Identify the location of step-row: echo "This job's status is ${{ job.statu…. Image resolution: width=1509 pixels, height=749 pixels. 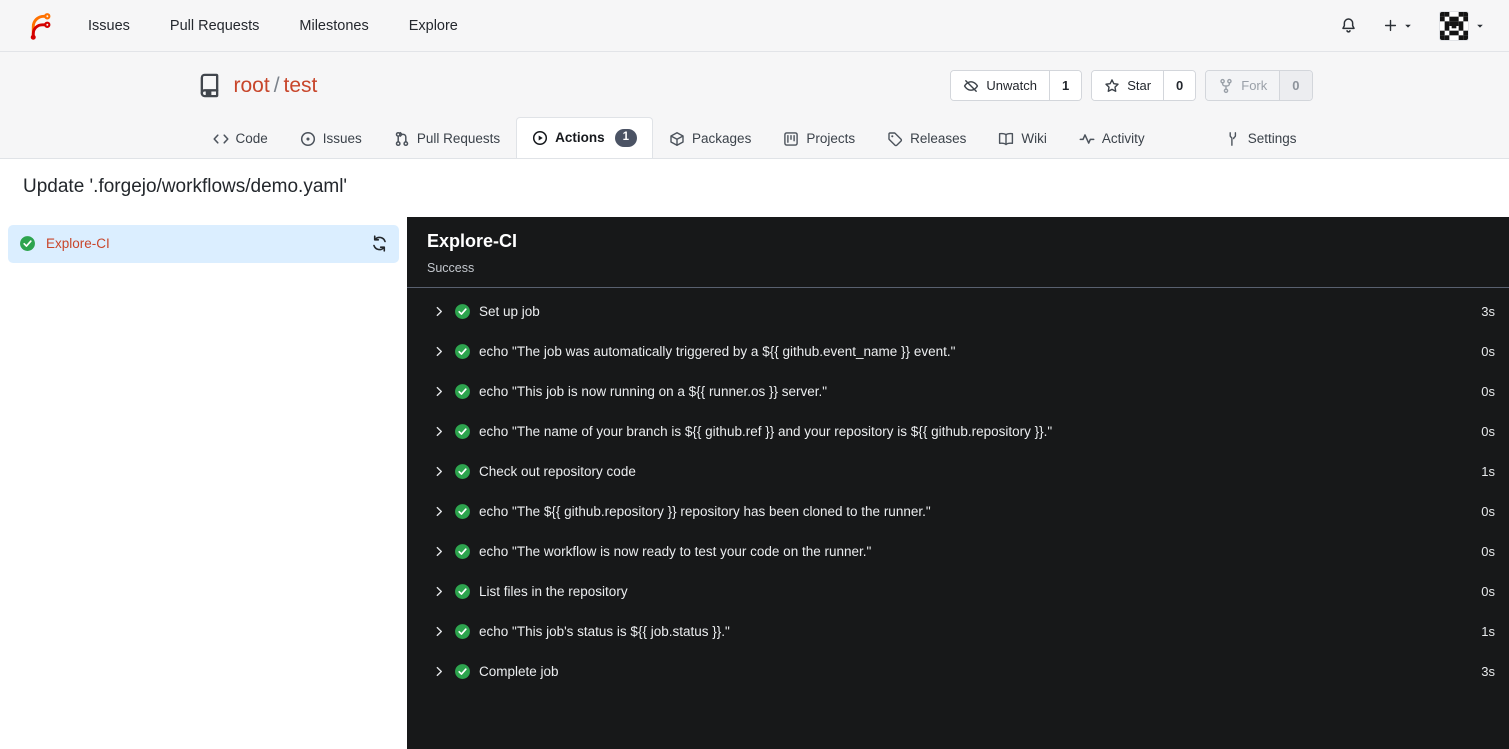
(958, 632).